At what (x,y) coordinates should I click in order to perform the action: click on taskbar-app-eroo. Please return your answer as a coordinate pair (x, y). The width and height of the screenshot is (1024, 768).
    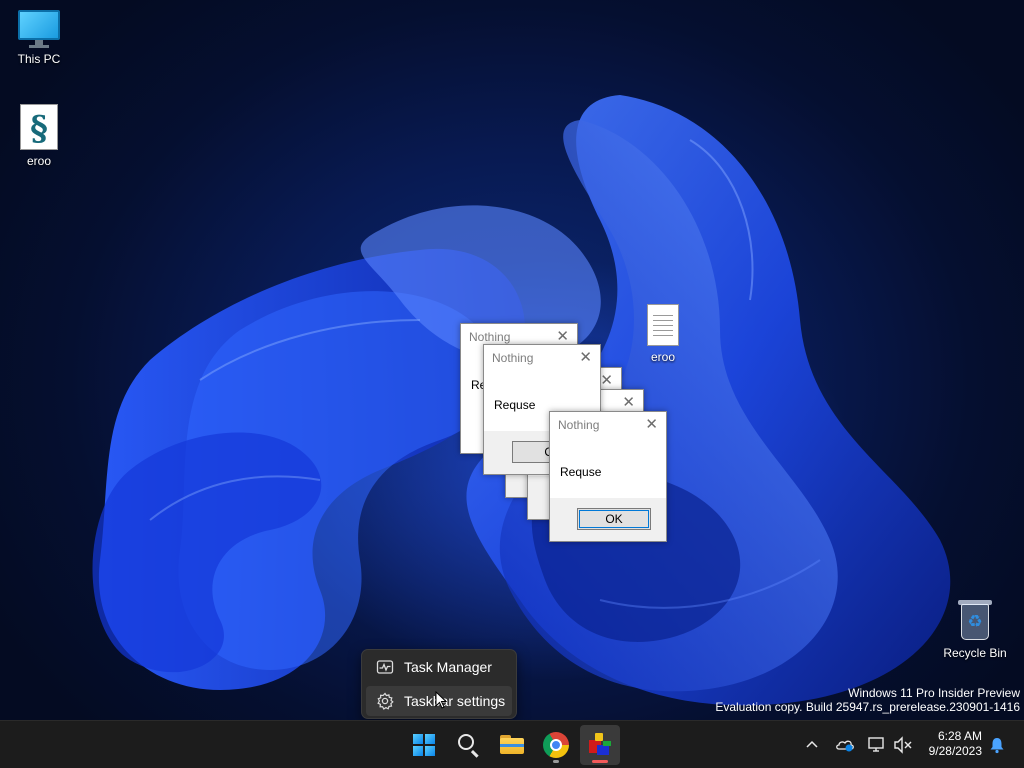
    Looking at the image, I should click on (600, 745).